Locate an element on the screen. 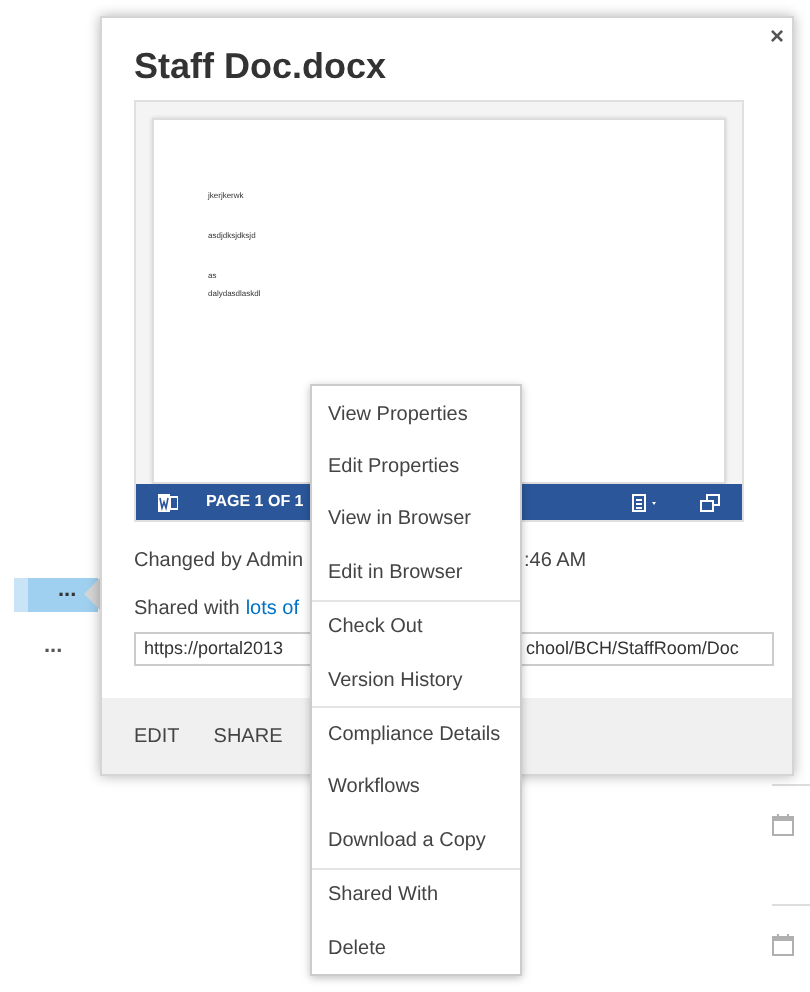 The height and width of the screenshot is (992, 810). changed-by-text: Changed by Admin is located at coordinates (219, 561).